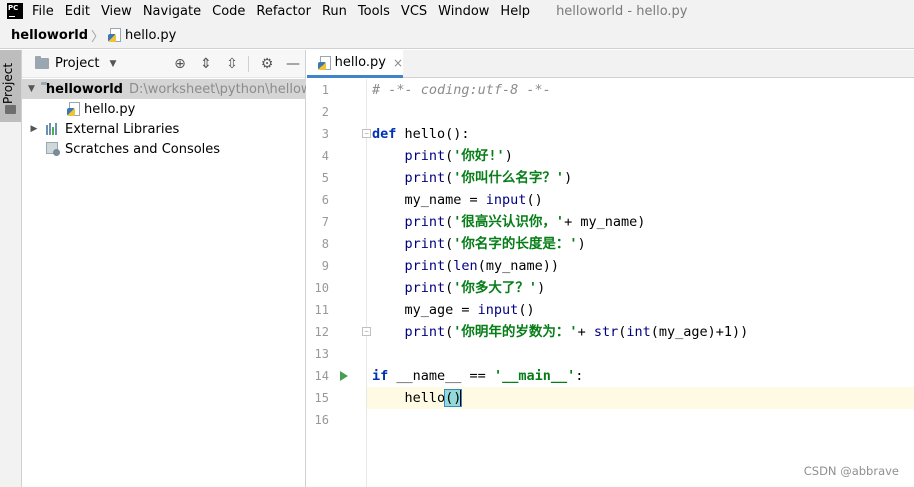 This screenshot has width=914, height=487. I want to click on project-tool-tab-label: Project, so click(8, 83).